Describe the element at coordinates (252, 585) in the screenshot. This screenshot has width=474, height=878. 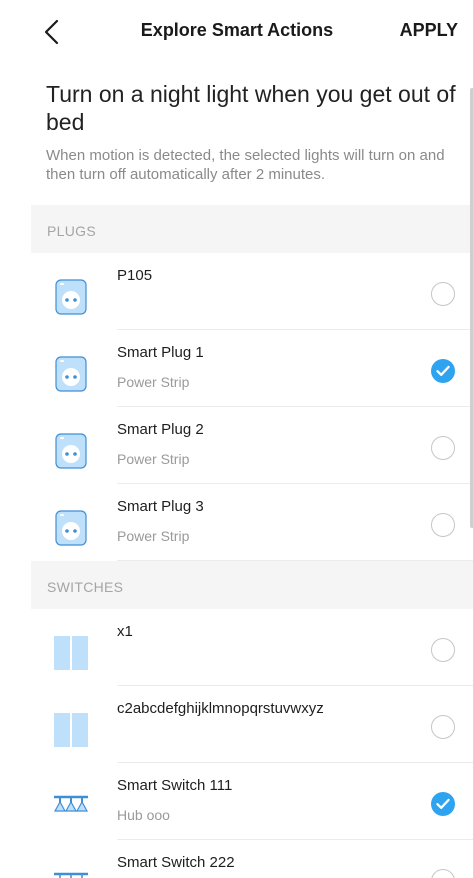
I see `section-header-switches: SWITCHES` at that location.